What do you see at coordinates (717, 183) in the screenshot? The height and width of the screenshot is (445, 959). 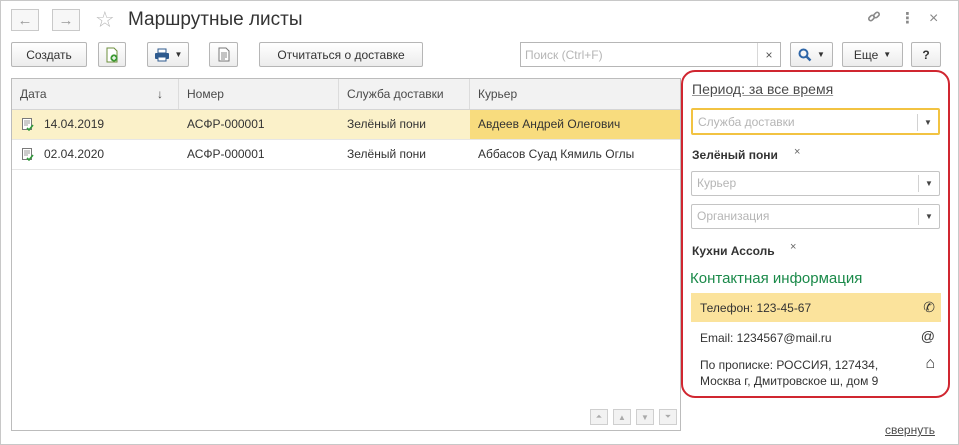 I see `field-placeholder: Курьер` at bounding box center [717, 183].